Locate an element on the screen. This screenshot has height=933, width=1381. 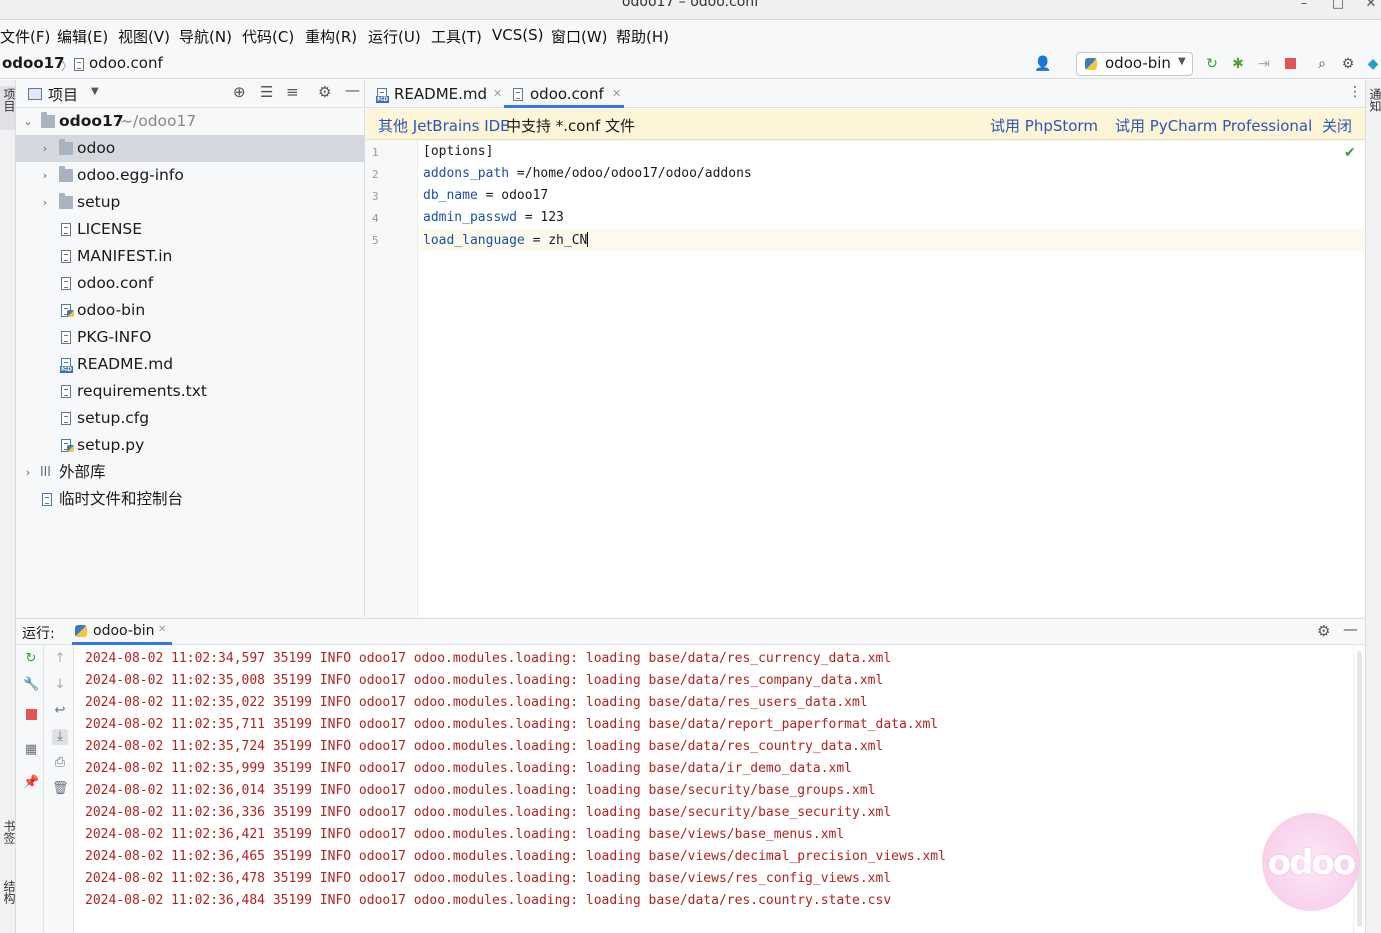
line-gutter: 1 2 3 4 5 is located at coordinates (392, 379).